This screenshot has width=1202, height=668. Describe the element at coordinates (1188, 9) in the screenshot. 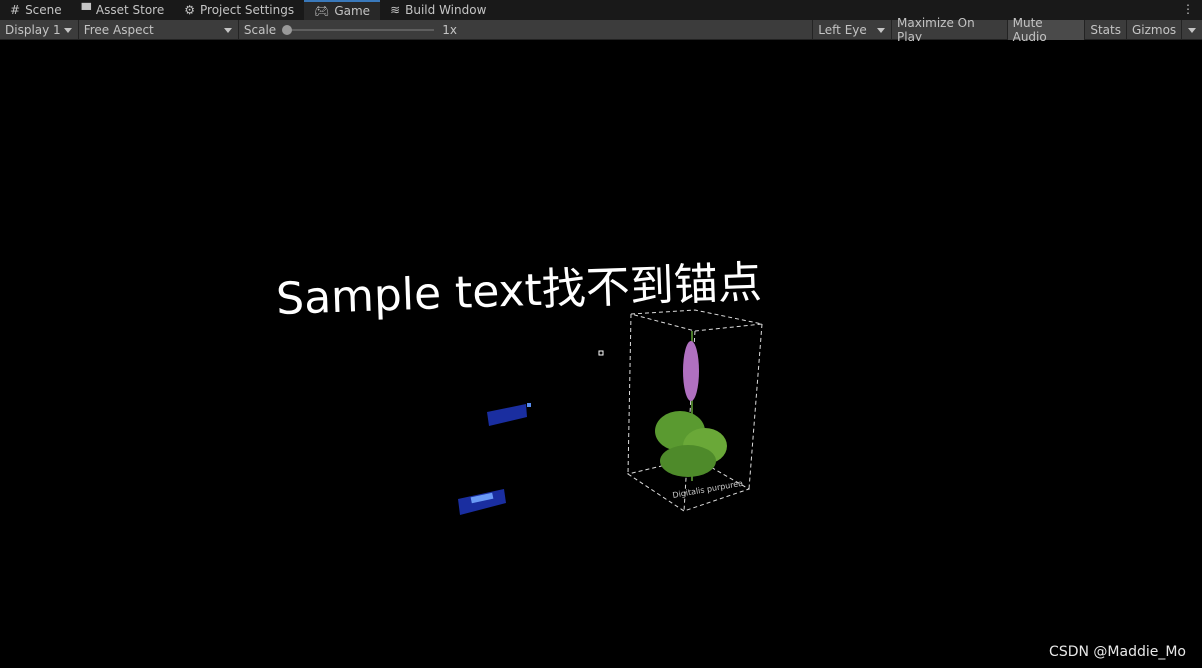

I see `more-options-icon: ⋮` at that location.